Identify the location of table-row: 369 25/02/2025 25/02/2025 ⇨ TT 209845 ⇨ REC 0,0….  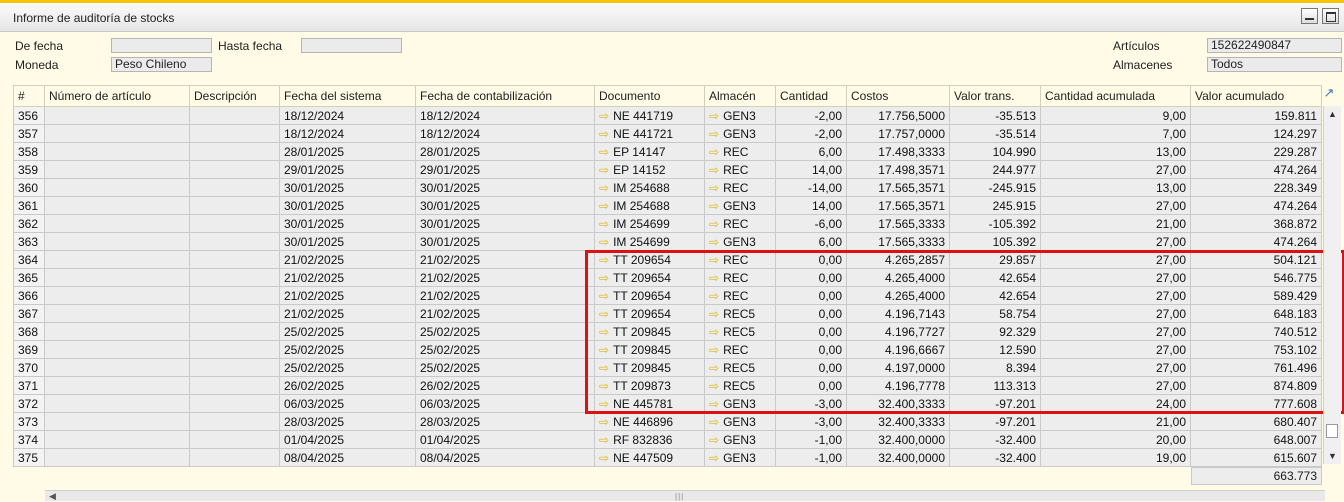
(667, 349).